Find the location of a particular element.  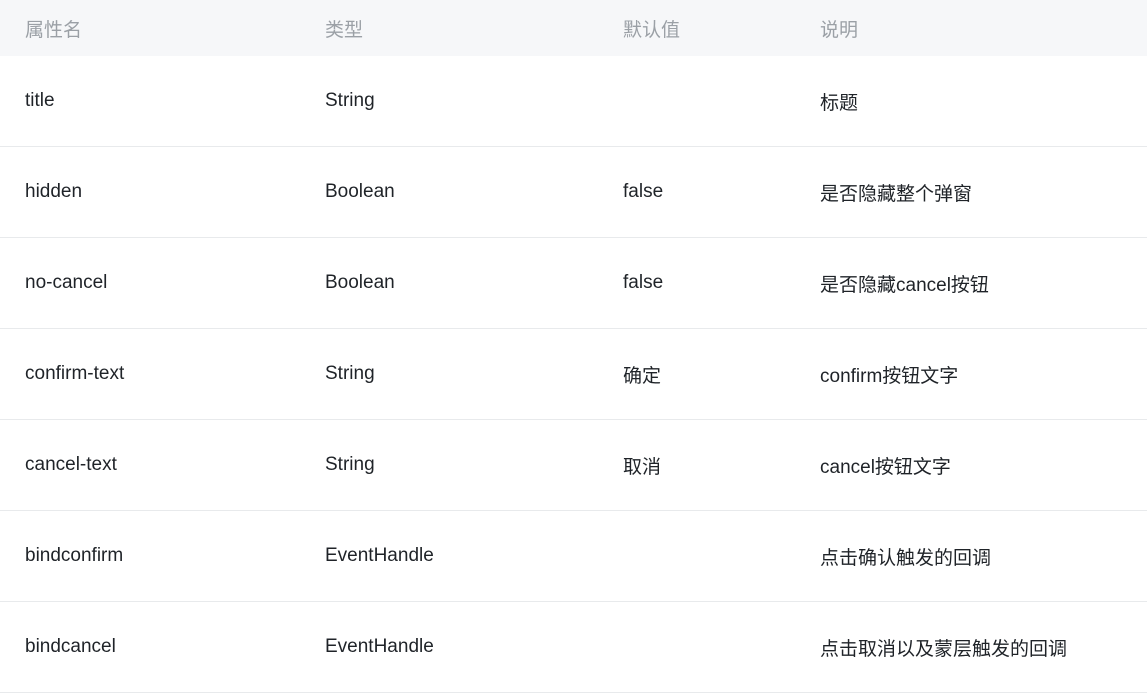

table-header-row: 属性名 类型 默认值 说明 is located at coordinates (573, 28).